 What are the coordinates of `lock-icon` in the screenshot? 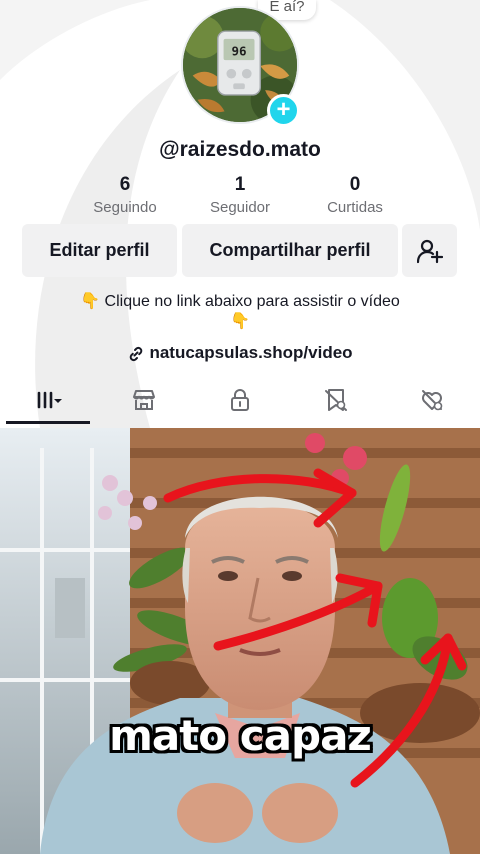 It's located at (240, 400).